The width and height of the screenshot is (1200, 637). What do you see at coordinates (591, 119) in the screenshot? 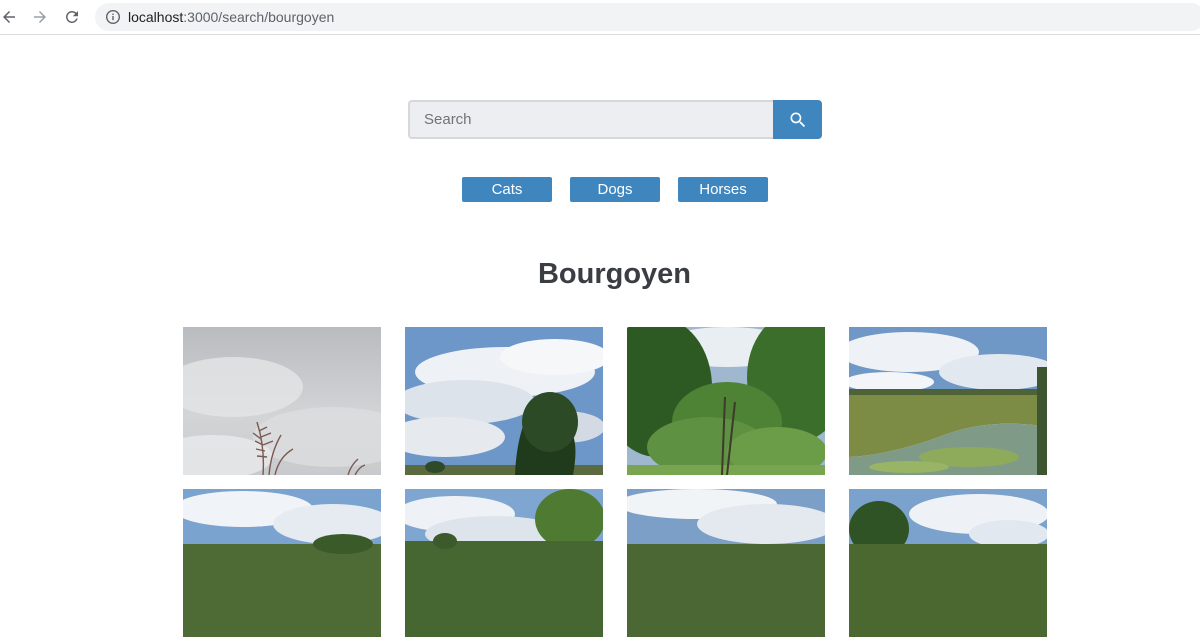
I see `search-input` at bounding box center [591, 119].